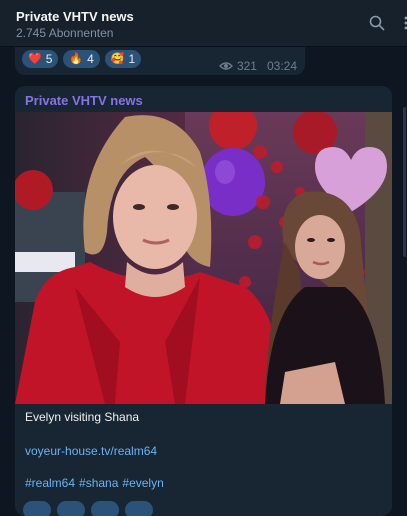 The image size is (407, 516). What do you see at coordinates (35, 59) in the screenshot?
I see `heart-emoji-icon: ❤️` at bounding box center [35, 59].